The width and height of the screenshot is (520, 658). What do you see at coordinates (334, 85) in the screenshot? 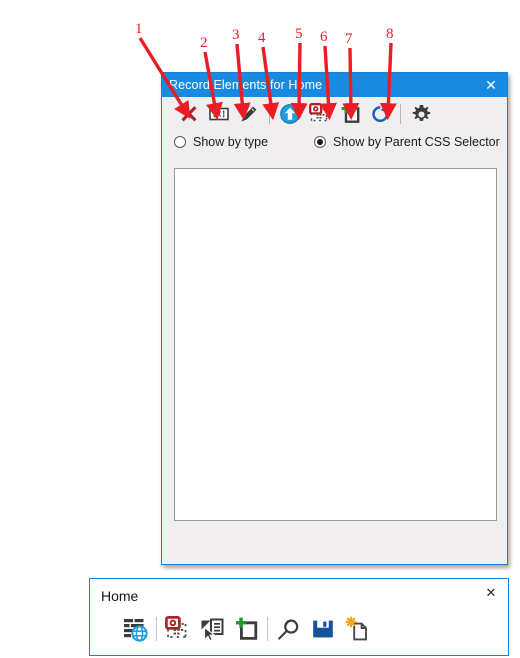
I see `record-dialog-titlebar: Record Elements for Home ✕` at bounding box center [334, 85].